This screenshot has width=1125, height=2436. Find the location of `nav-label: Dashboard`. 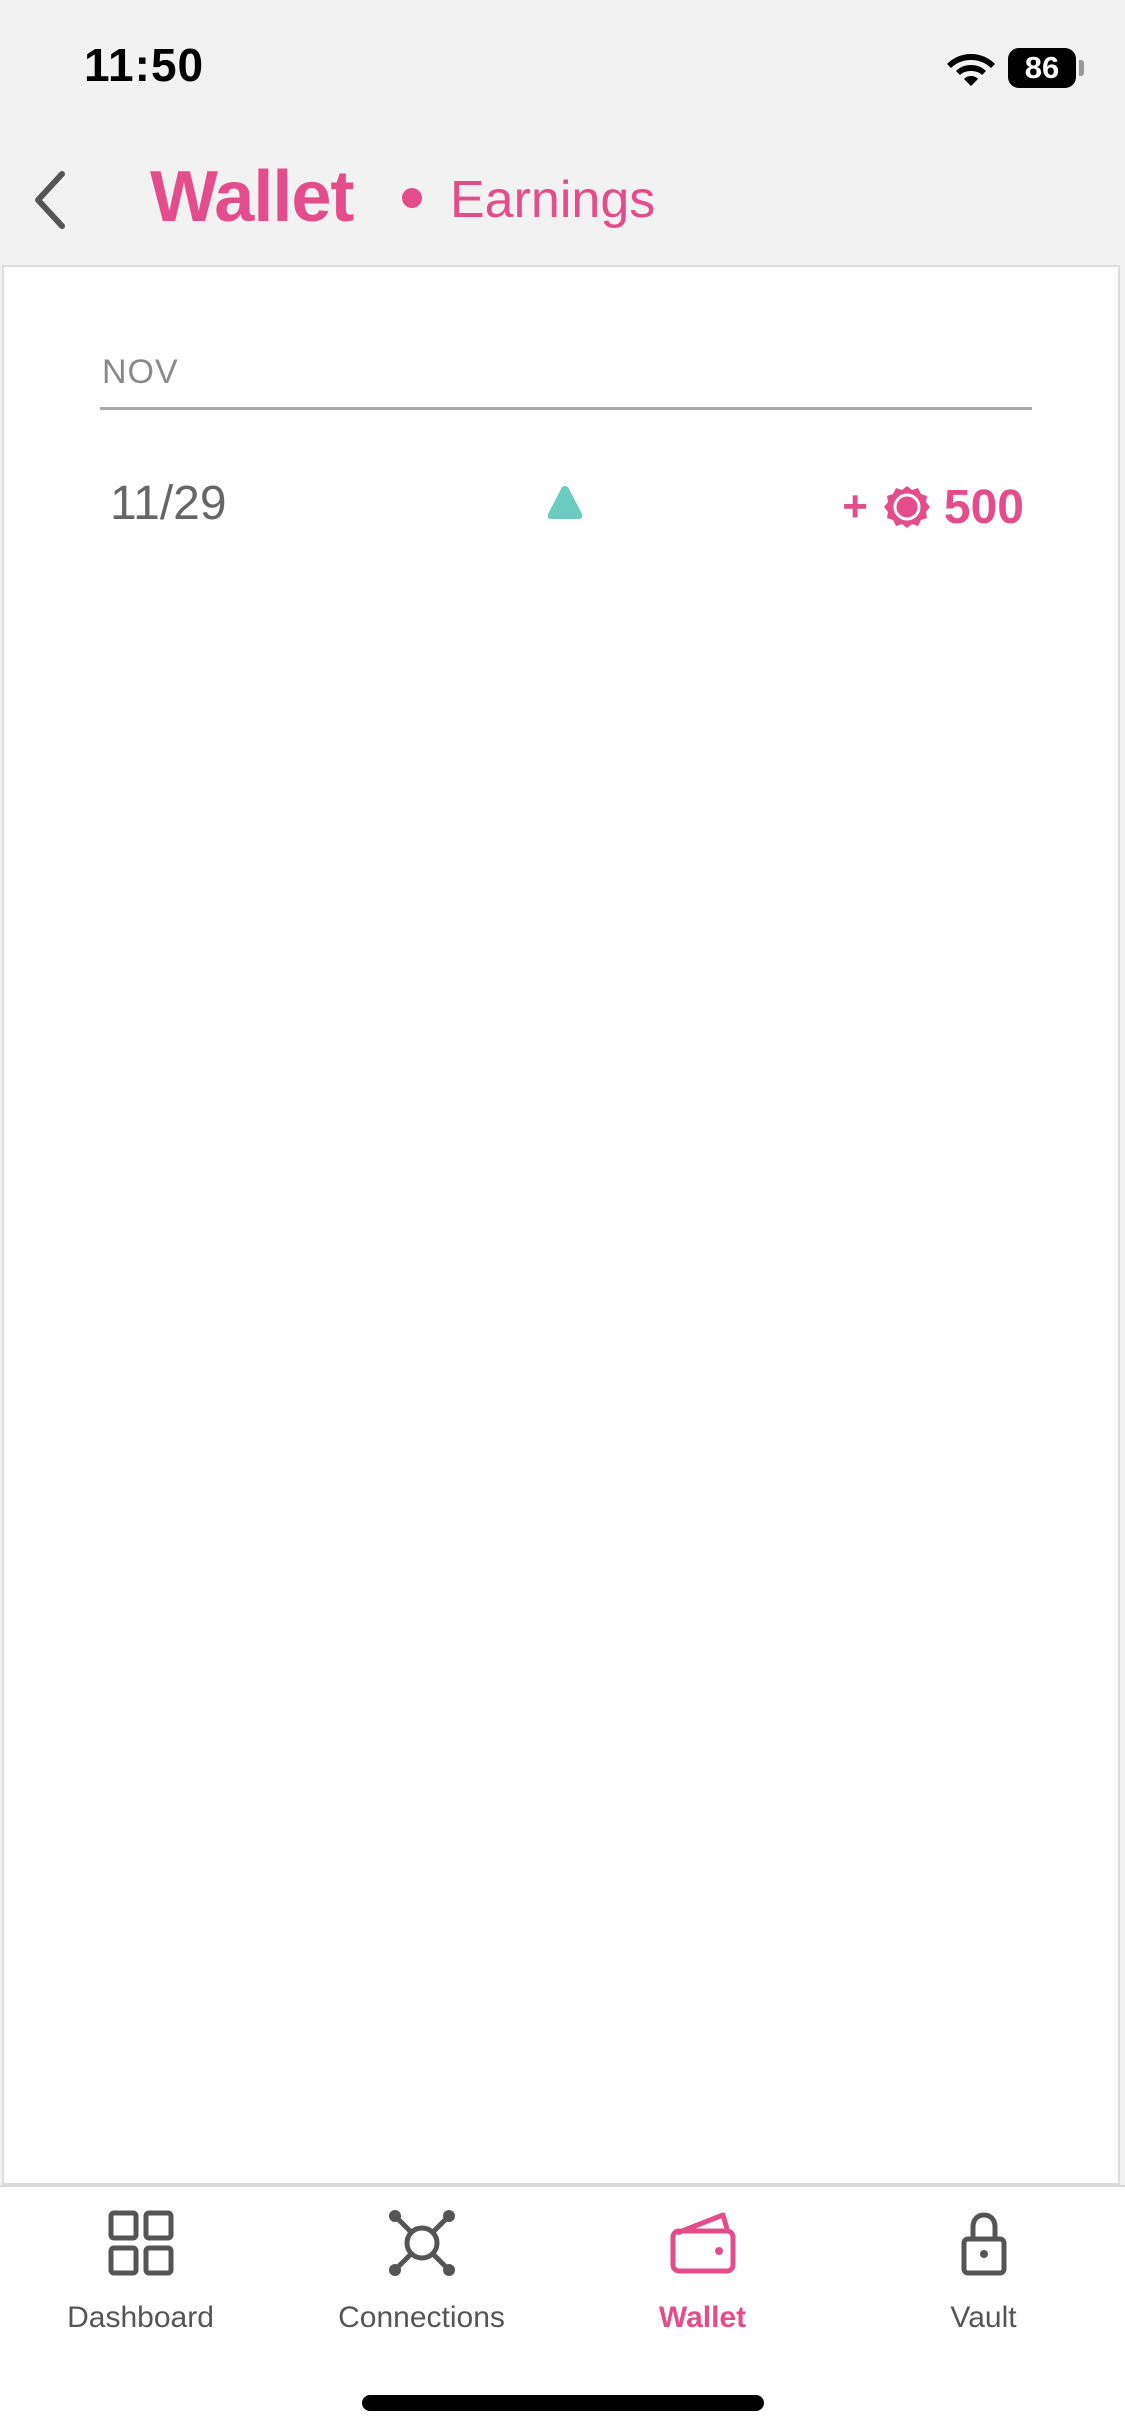

nav-label: Dashboard is located at coordinates (140, 2317).